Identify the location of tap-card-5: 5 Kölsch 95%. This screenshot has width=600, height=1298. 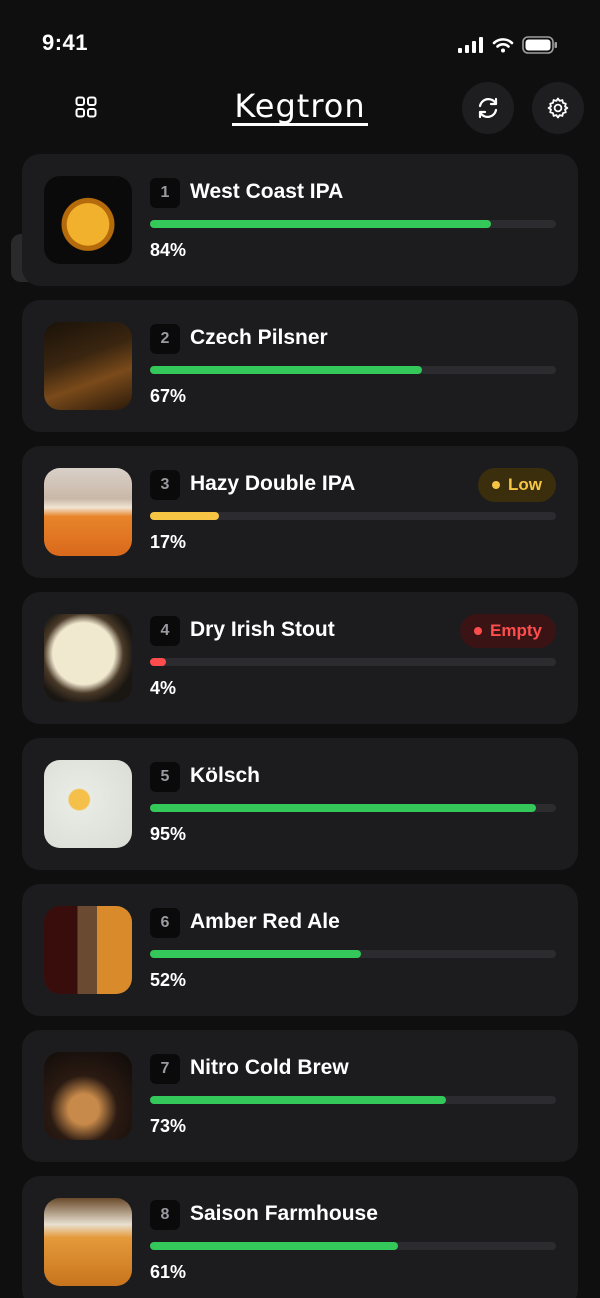
(300, 804).